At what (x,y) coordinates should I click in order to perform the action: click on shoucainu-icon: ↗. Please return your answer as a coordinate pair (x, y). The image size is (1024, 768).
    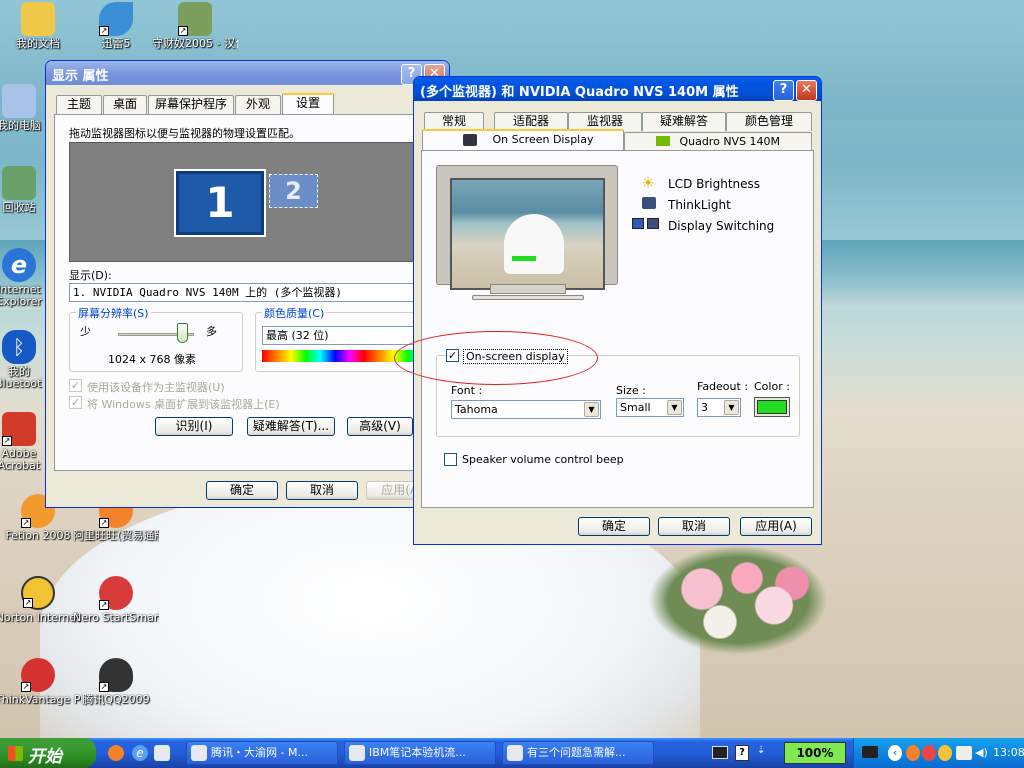
    Looking at the image, I should click on (195, 19).